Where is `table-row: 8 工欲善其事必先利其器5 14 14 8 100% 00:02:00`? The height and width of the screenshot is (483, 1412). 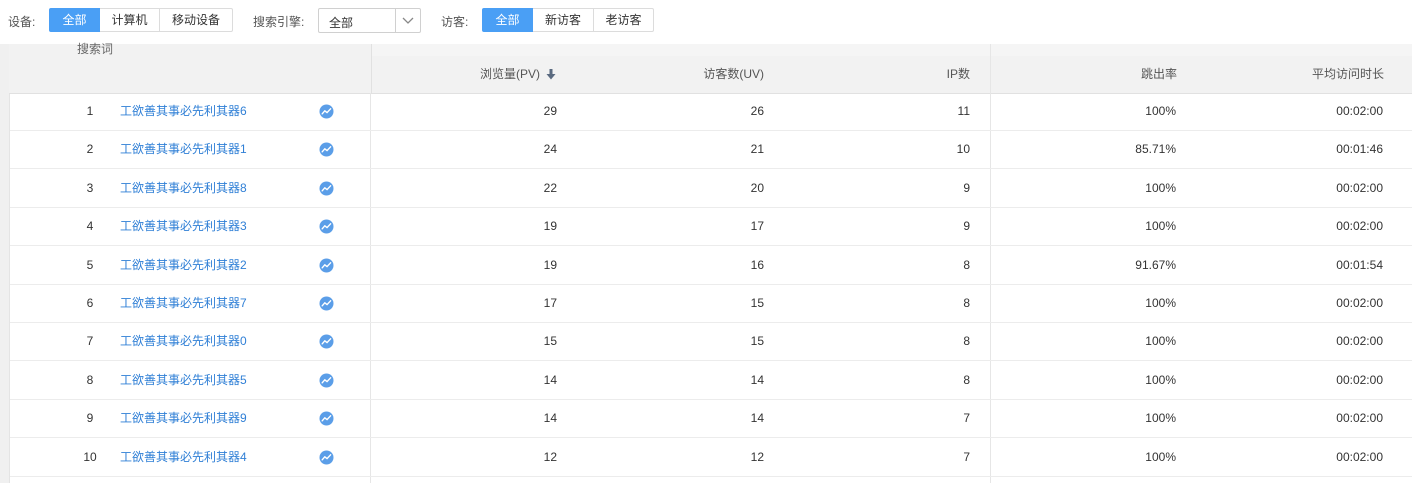 table-row: 8 工欲善其事必先利其器5 14 14 8 100% 00:02:00 is located at coordinates (711, 381).